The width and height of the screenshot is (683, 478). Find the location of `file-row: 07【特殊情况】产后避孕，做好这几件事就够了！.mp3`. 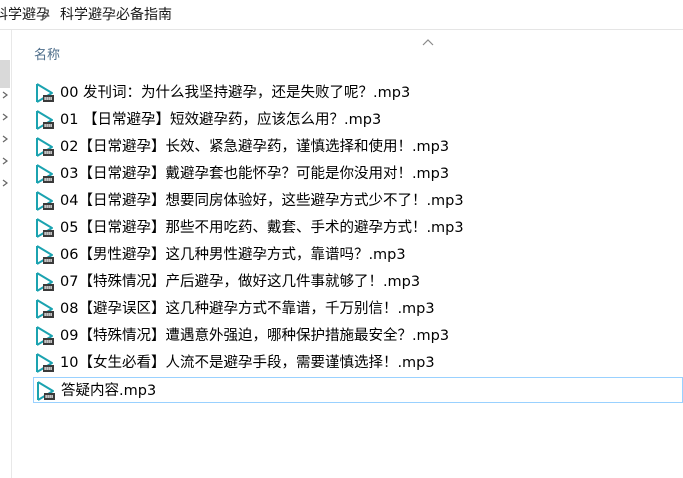

file-row: 07【特殊情况】产后避孕，做好这几件事就够了！.mp3 is located at coordinates (358, 282).